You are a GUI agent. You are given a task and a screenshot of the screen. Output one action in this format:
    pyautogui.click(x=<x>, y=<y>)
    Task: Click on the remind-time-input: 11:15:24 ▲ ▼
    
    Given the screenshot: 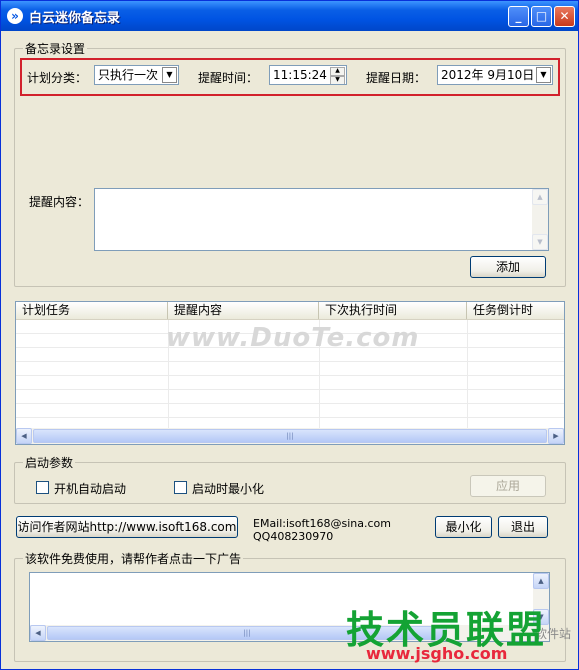 What is the action you would take?
    pyautogui.click(x=308, y=75)
    